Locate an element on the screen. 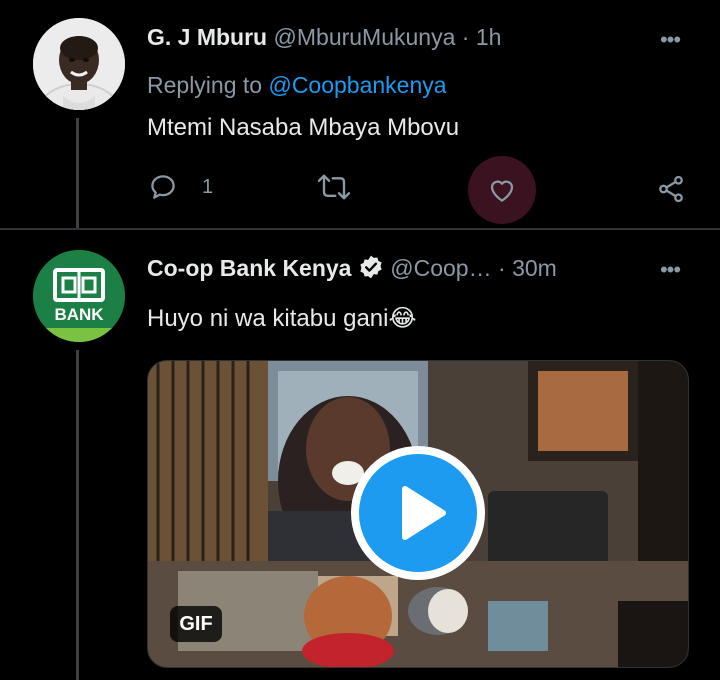 This screenshot has width=720, height=680. timestamp: 30m is located at coordinates (534, 268).